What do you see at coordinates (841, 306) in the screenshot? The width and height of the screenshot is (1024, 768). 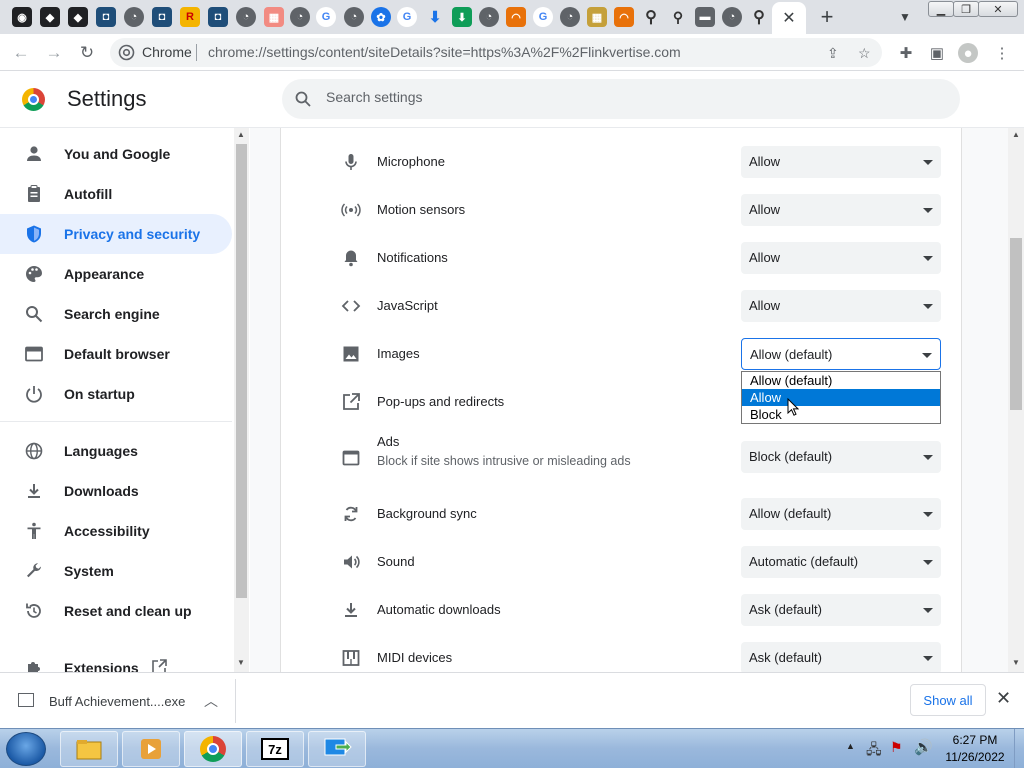 I see `javascript-select: Allow` at bounding box center [841, 306].